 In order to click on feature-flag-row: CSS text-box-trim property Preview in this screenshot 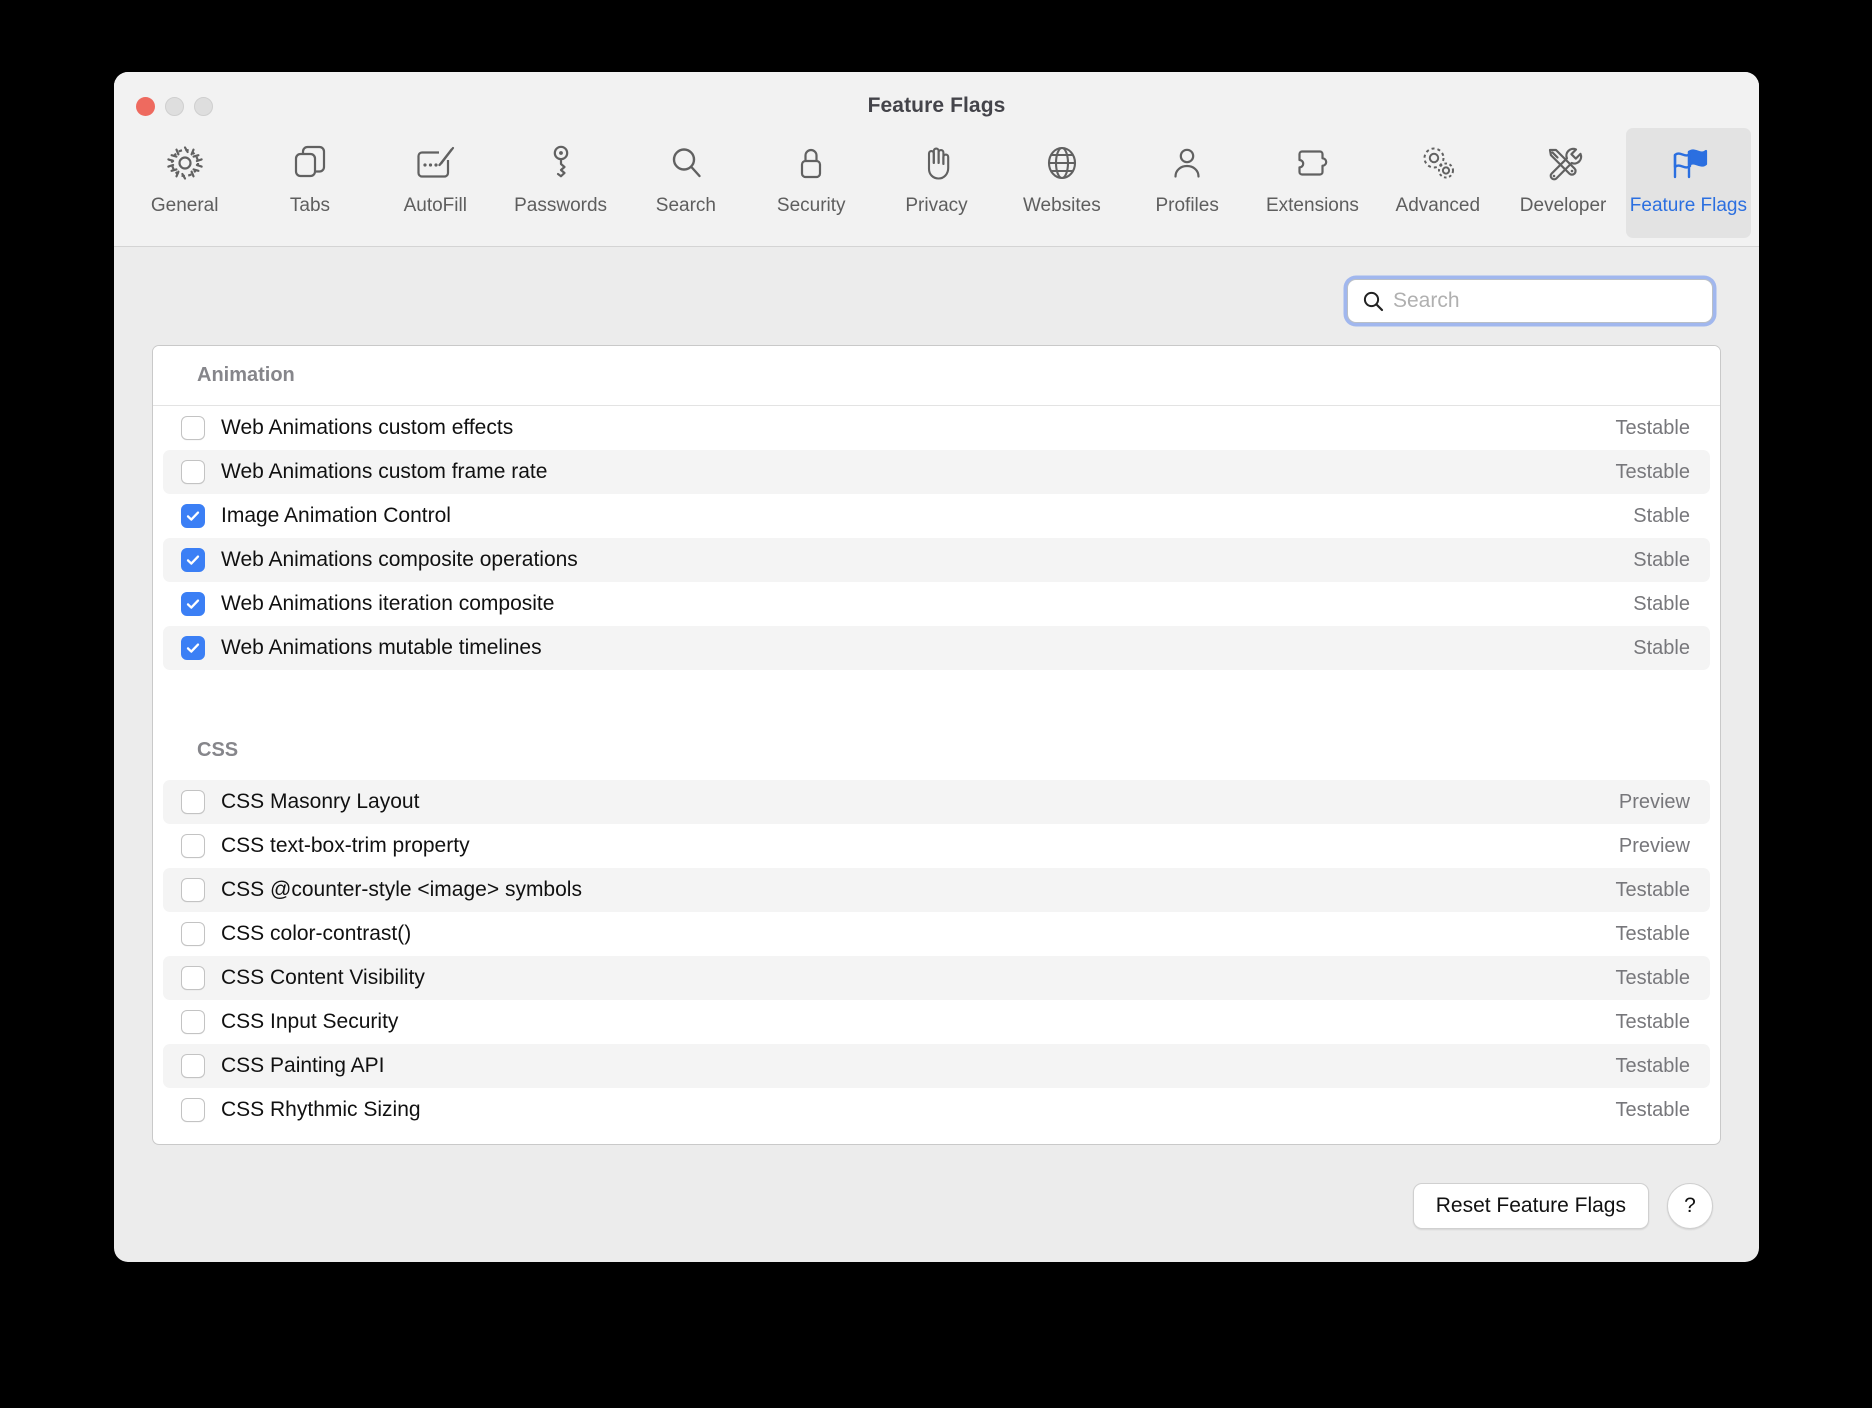, I will do `click(936, 846)`.